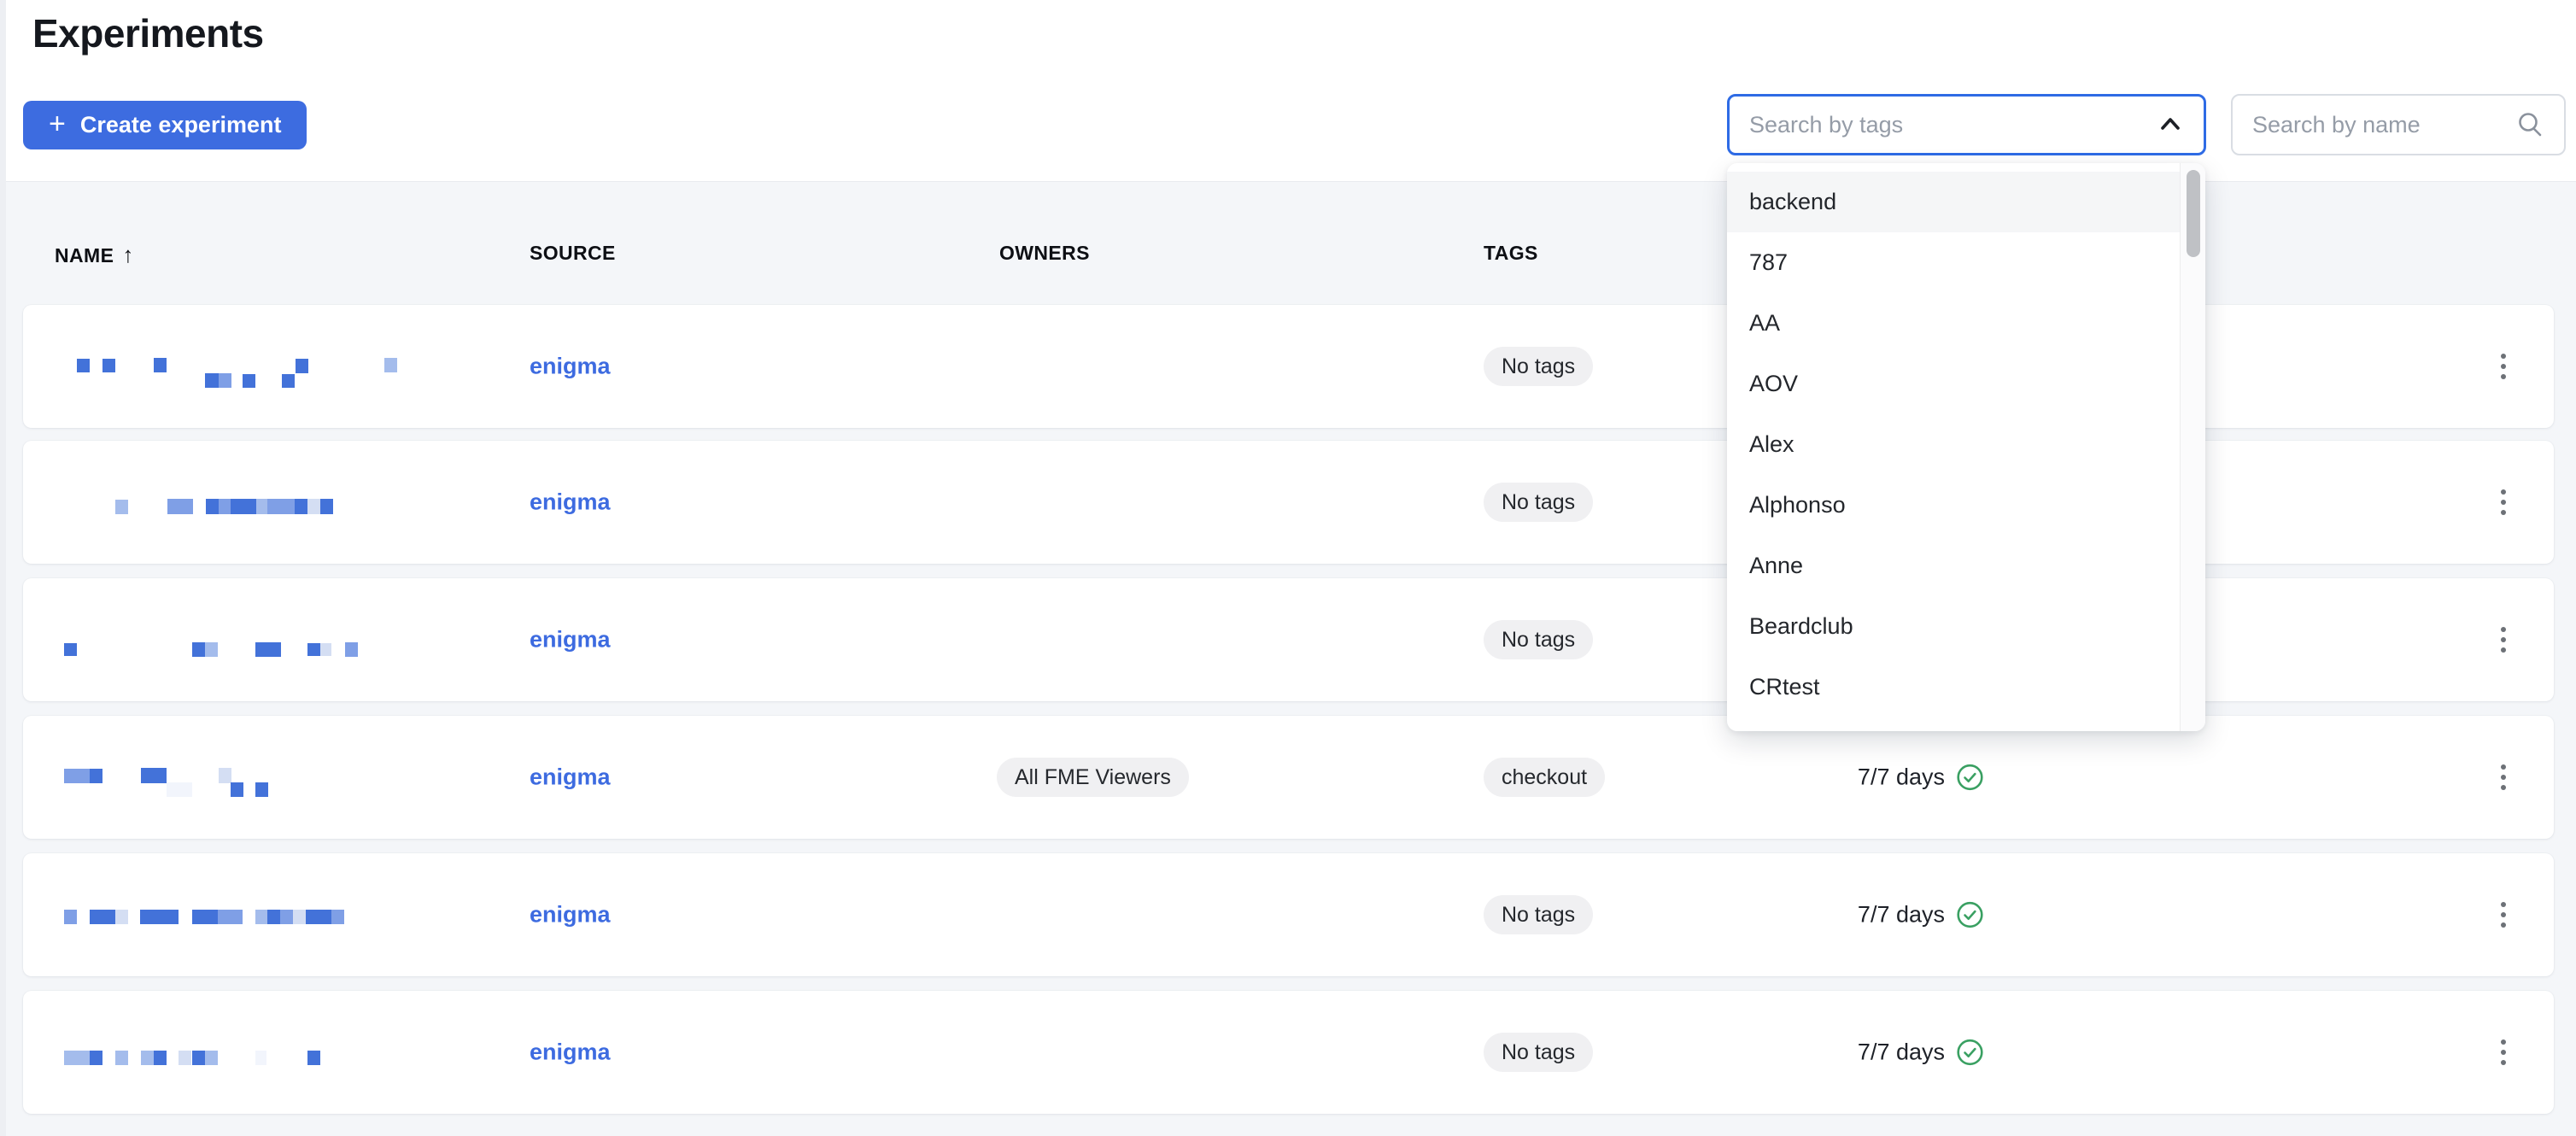 This screenshot has height=1136, width=2576. Describe the element at coordinates (94, 255) in the screenshot. I see `column-header-name: NAME ↑` at that location.